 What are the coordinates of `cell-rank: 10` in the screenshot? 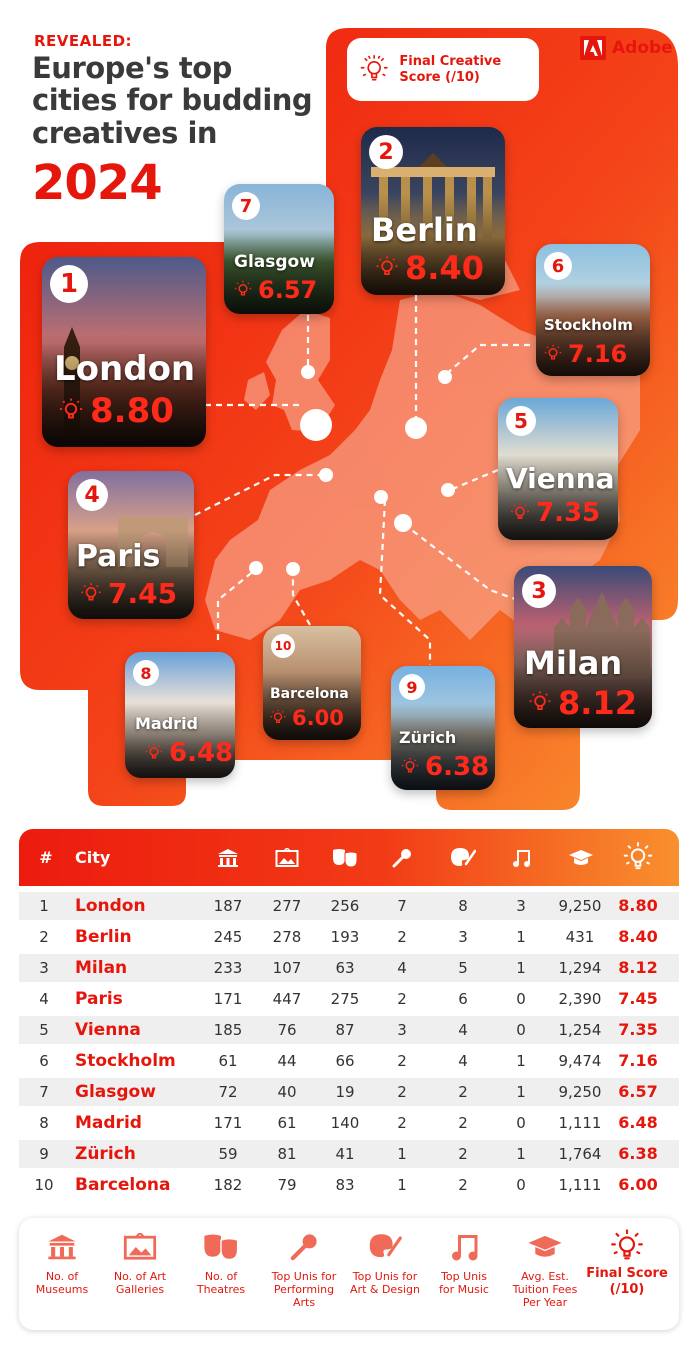 It's located at (44, 1185).